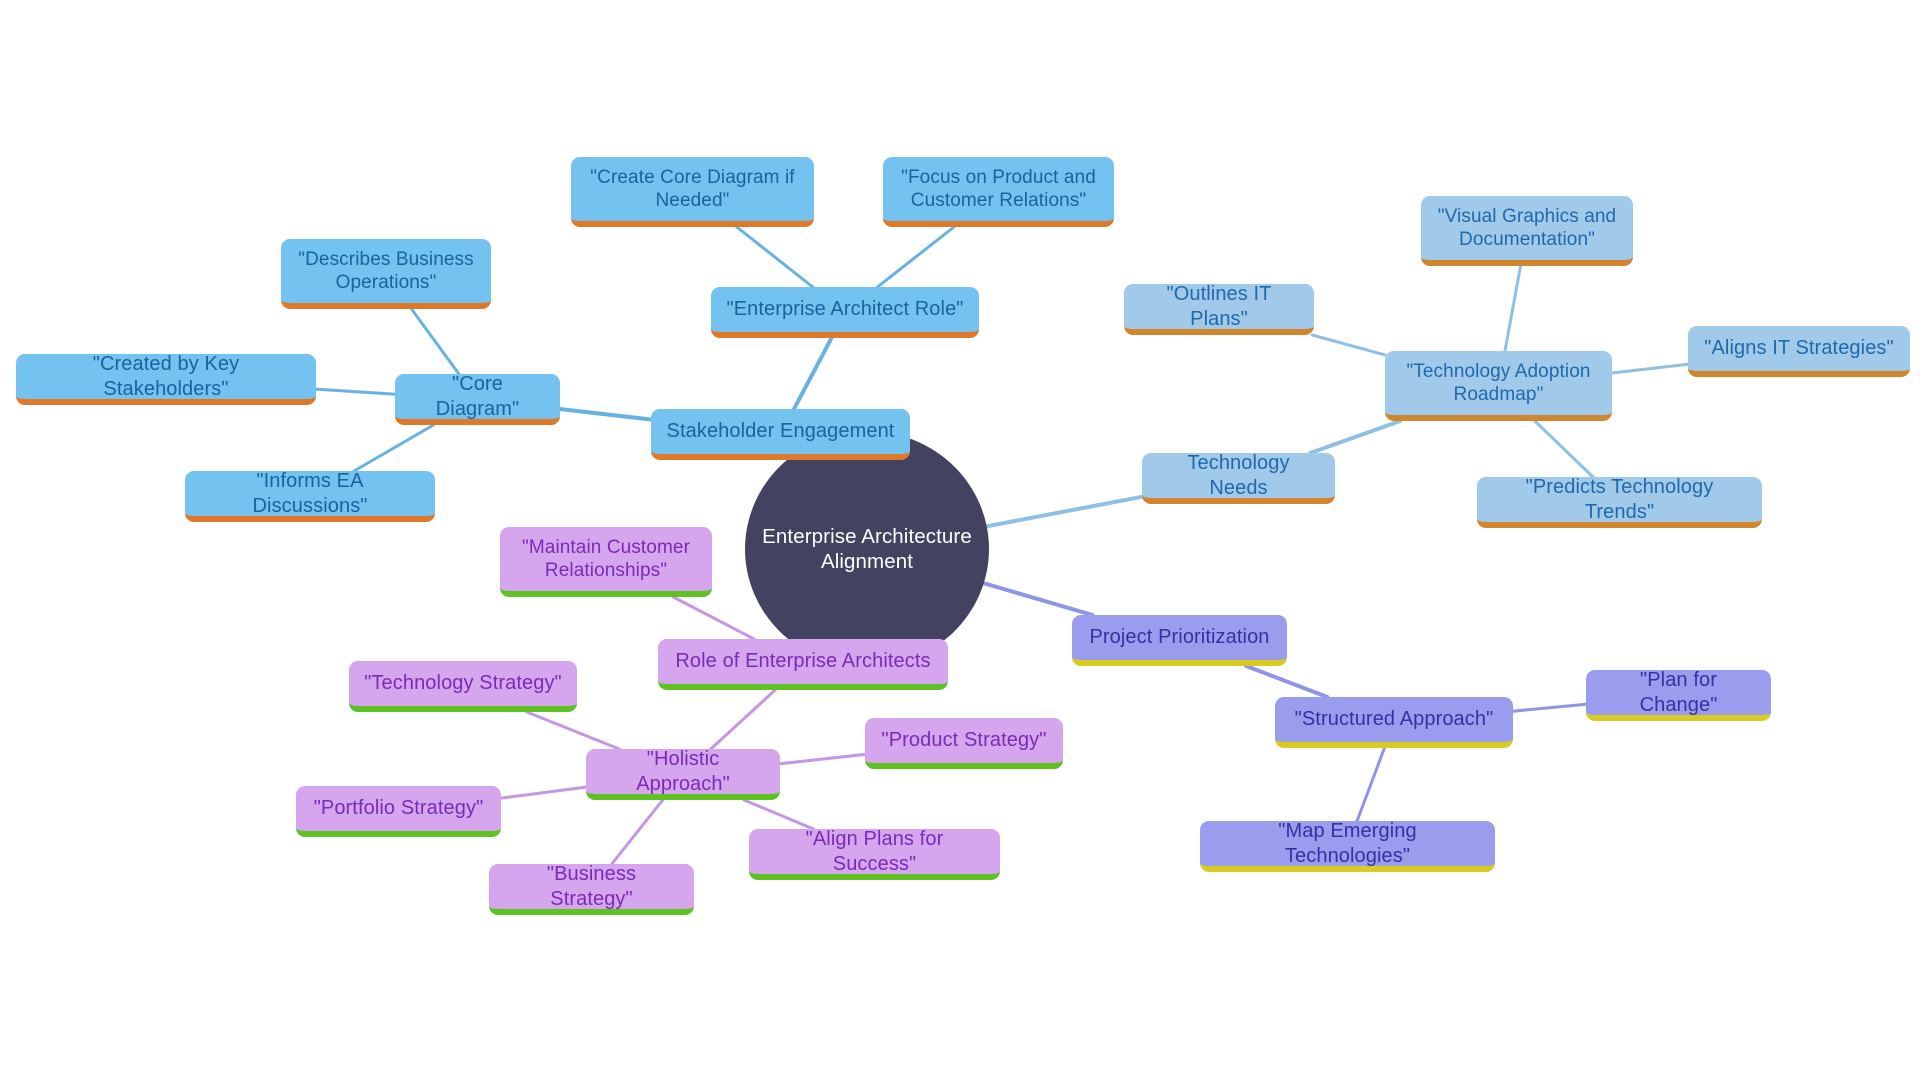 The height and width of the screenshot is (1080, 1920). Describe the element at coordinates (1179, 640) in the screenshot. I see `mindmap-node-project_prior: Project Prioritization` at that location.